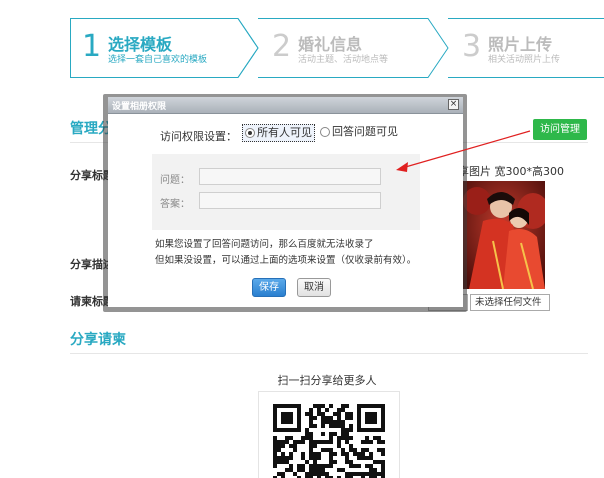 Image resolution: width=604 pixels, height=478 pixels. Describe the element at coordinates (329, 441) in the screenshot. I see `qr-code-icon` at that location.